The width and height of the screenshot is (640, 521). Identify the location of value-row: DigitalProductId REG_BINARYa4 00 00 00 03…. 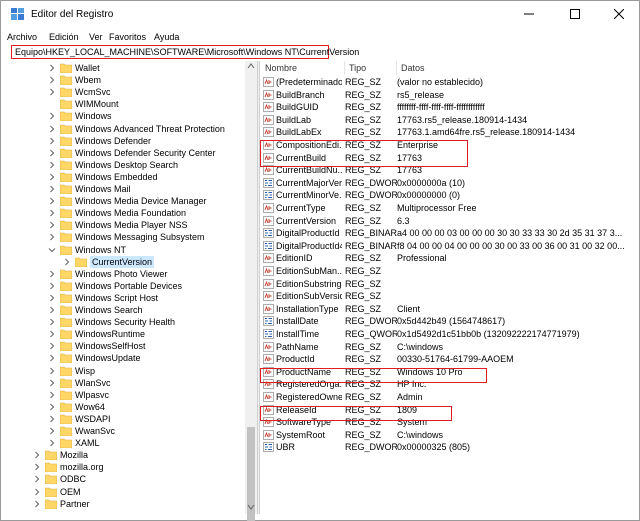
(450, 233).